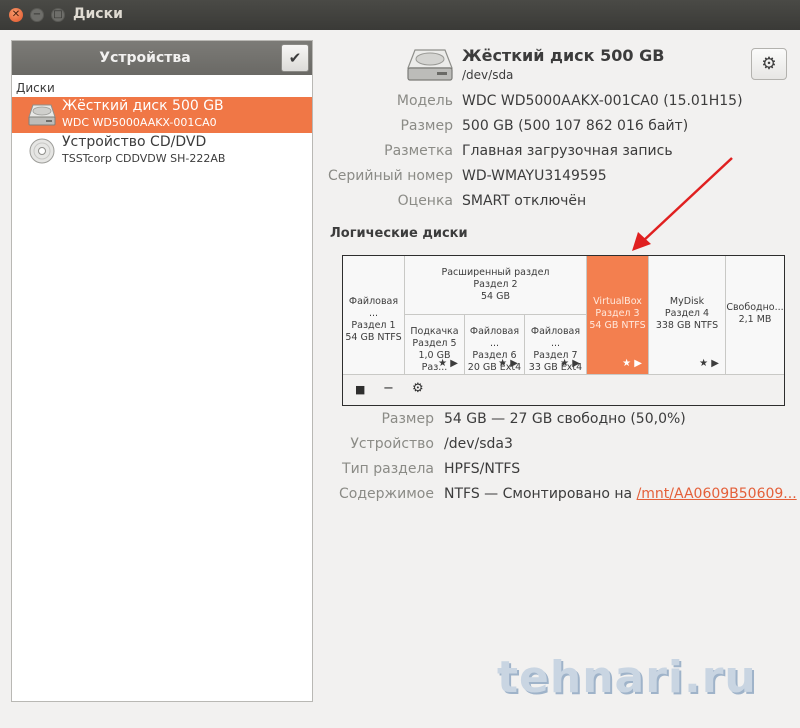  Describe the element at coordinates (35, 88) in the screenshot. I see `sidebar-group-label: Диски` at that location.